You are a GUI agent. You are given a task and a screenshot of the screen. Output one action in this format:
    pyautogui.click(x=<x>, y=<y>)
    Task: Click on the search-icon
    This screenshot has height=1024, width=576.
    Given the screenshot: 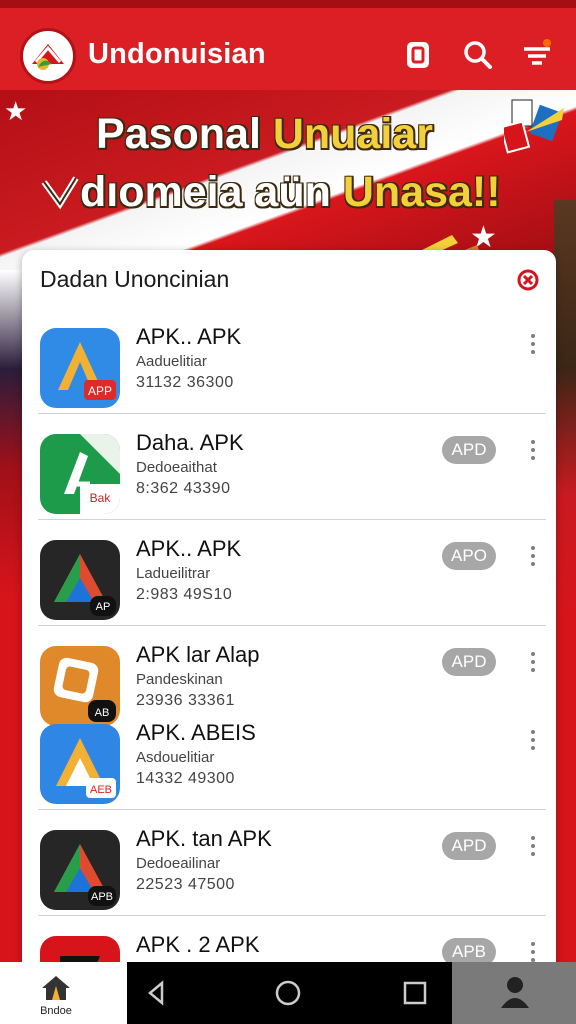 What is the action you would take?
    pyautogui.click(x=478, y=55)
    